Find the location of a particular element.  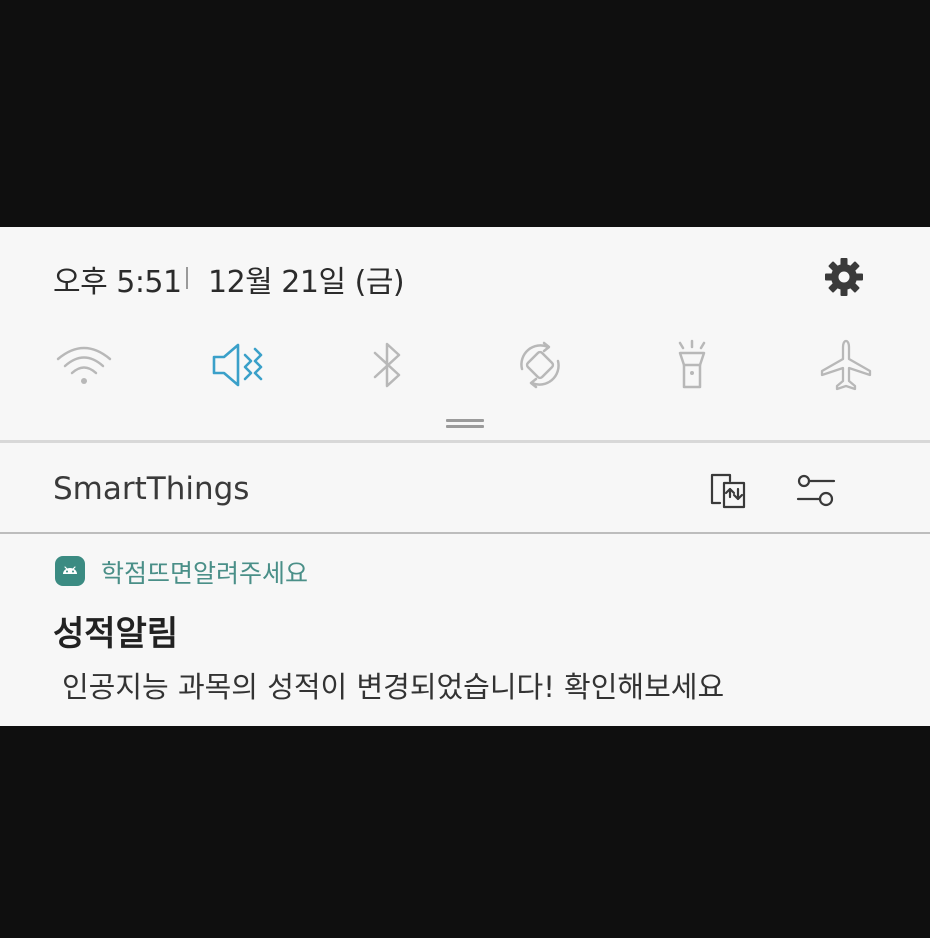

notification-app-name: 학점뜨면알려주세요 is located at coordinates (205, 573).